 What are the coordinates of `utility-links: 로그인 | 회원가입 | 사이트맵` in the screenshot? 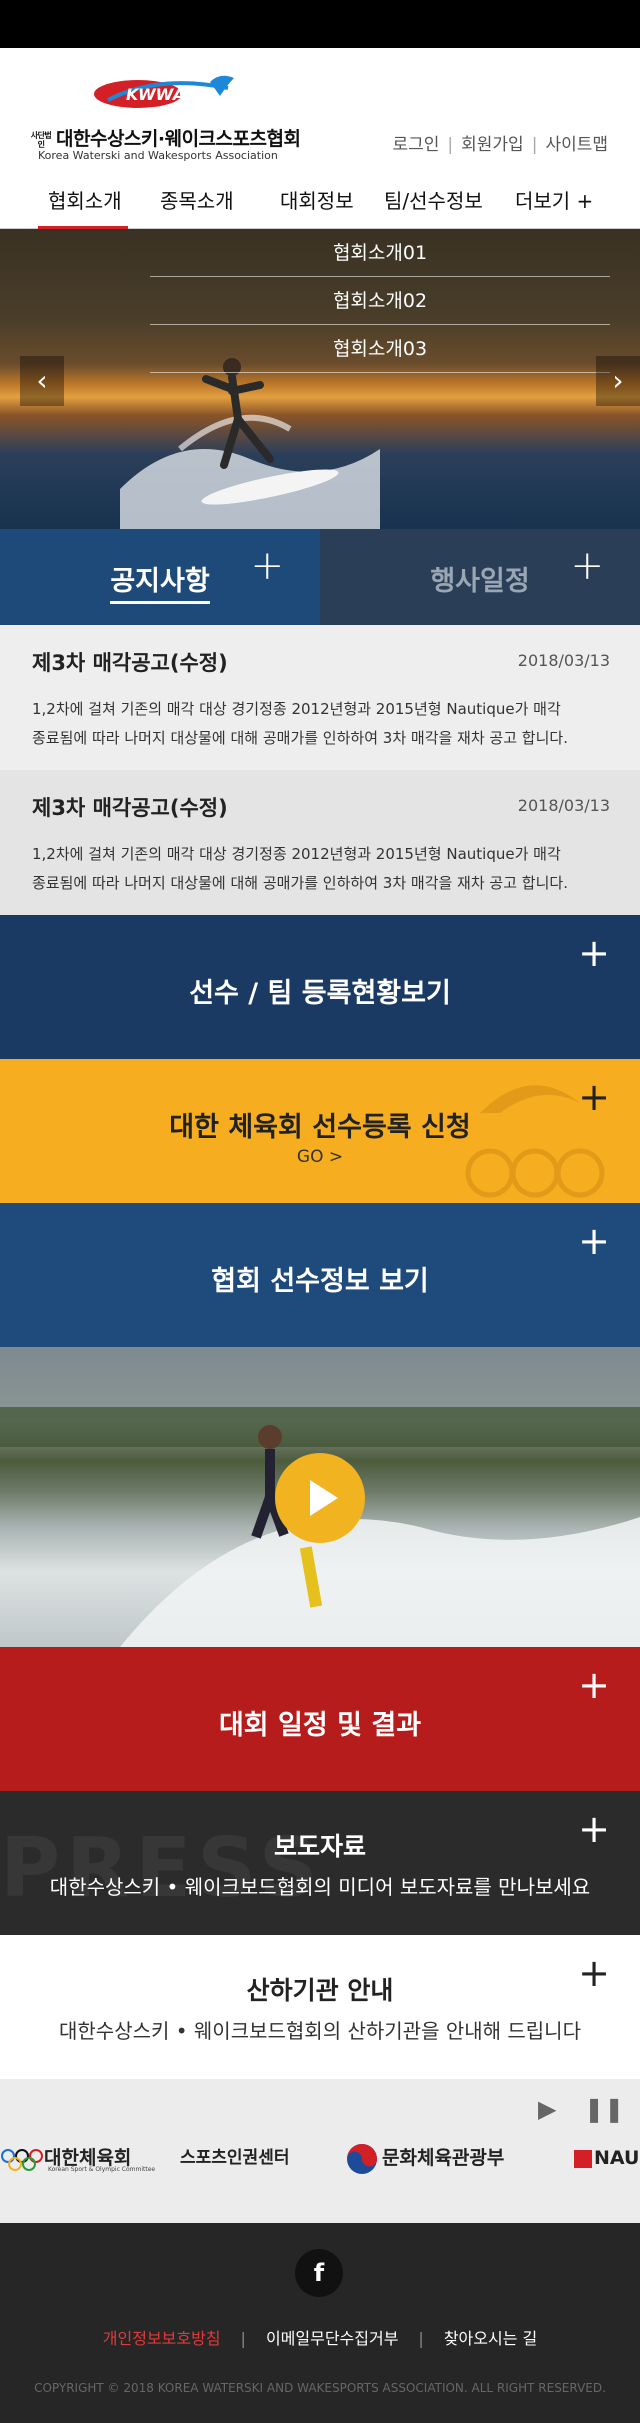 It's located at (500, 142).